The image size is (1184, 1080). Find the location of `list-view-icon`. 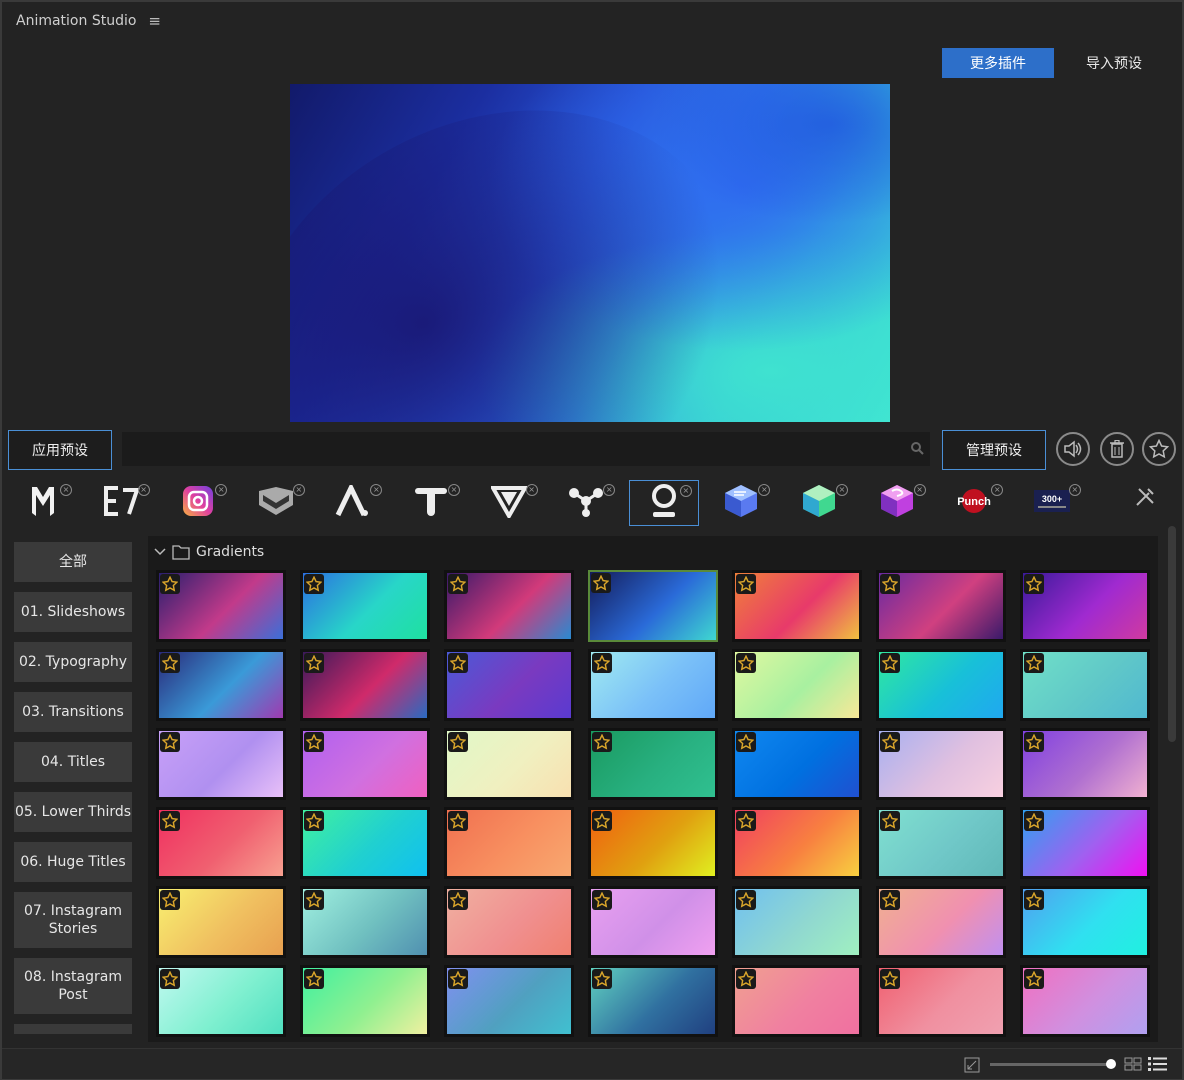

list-view-icon is located at coordinates (1158, 1064).